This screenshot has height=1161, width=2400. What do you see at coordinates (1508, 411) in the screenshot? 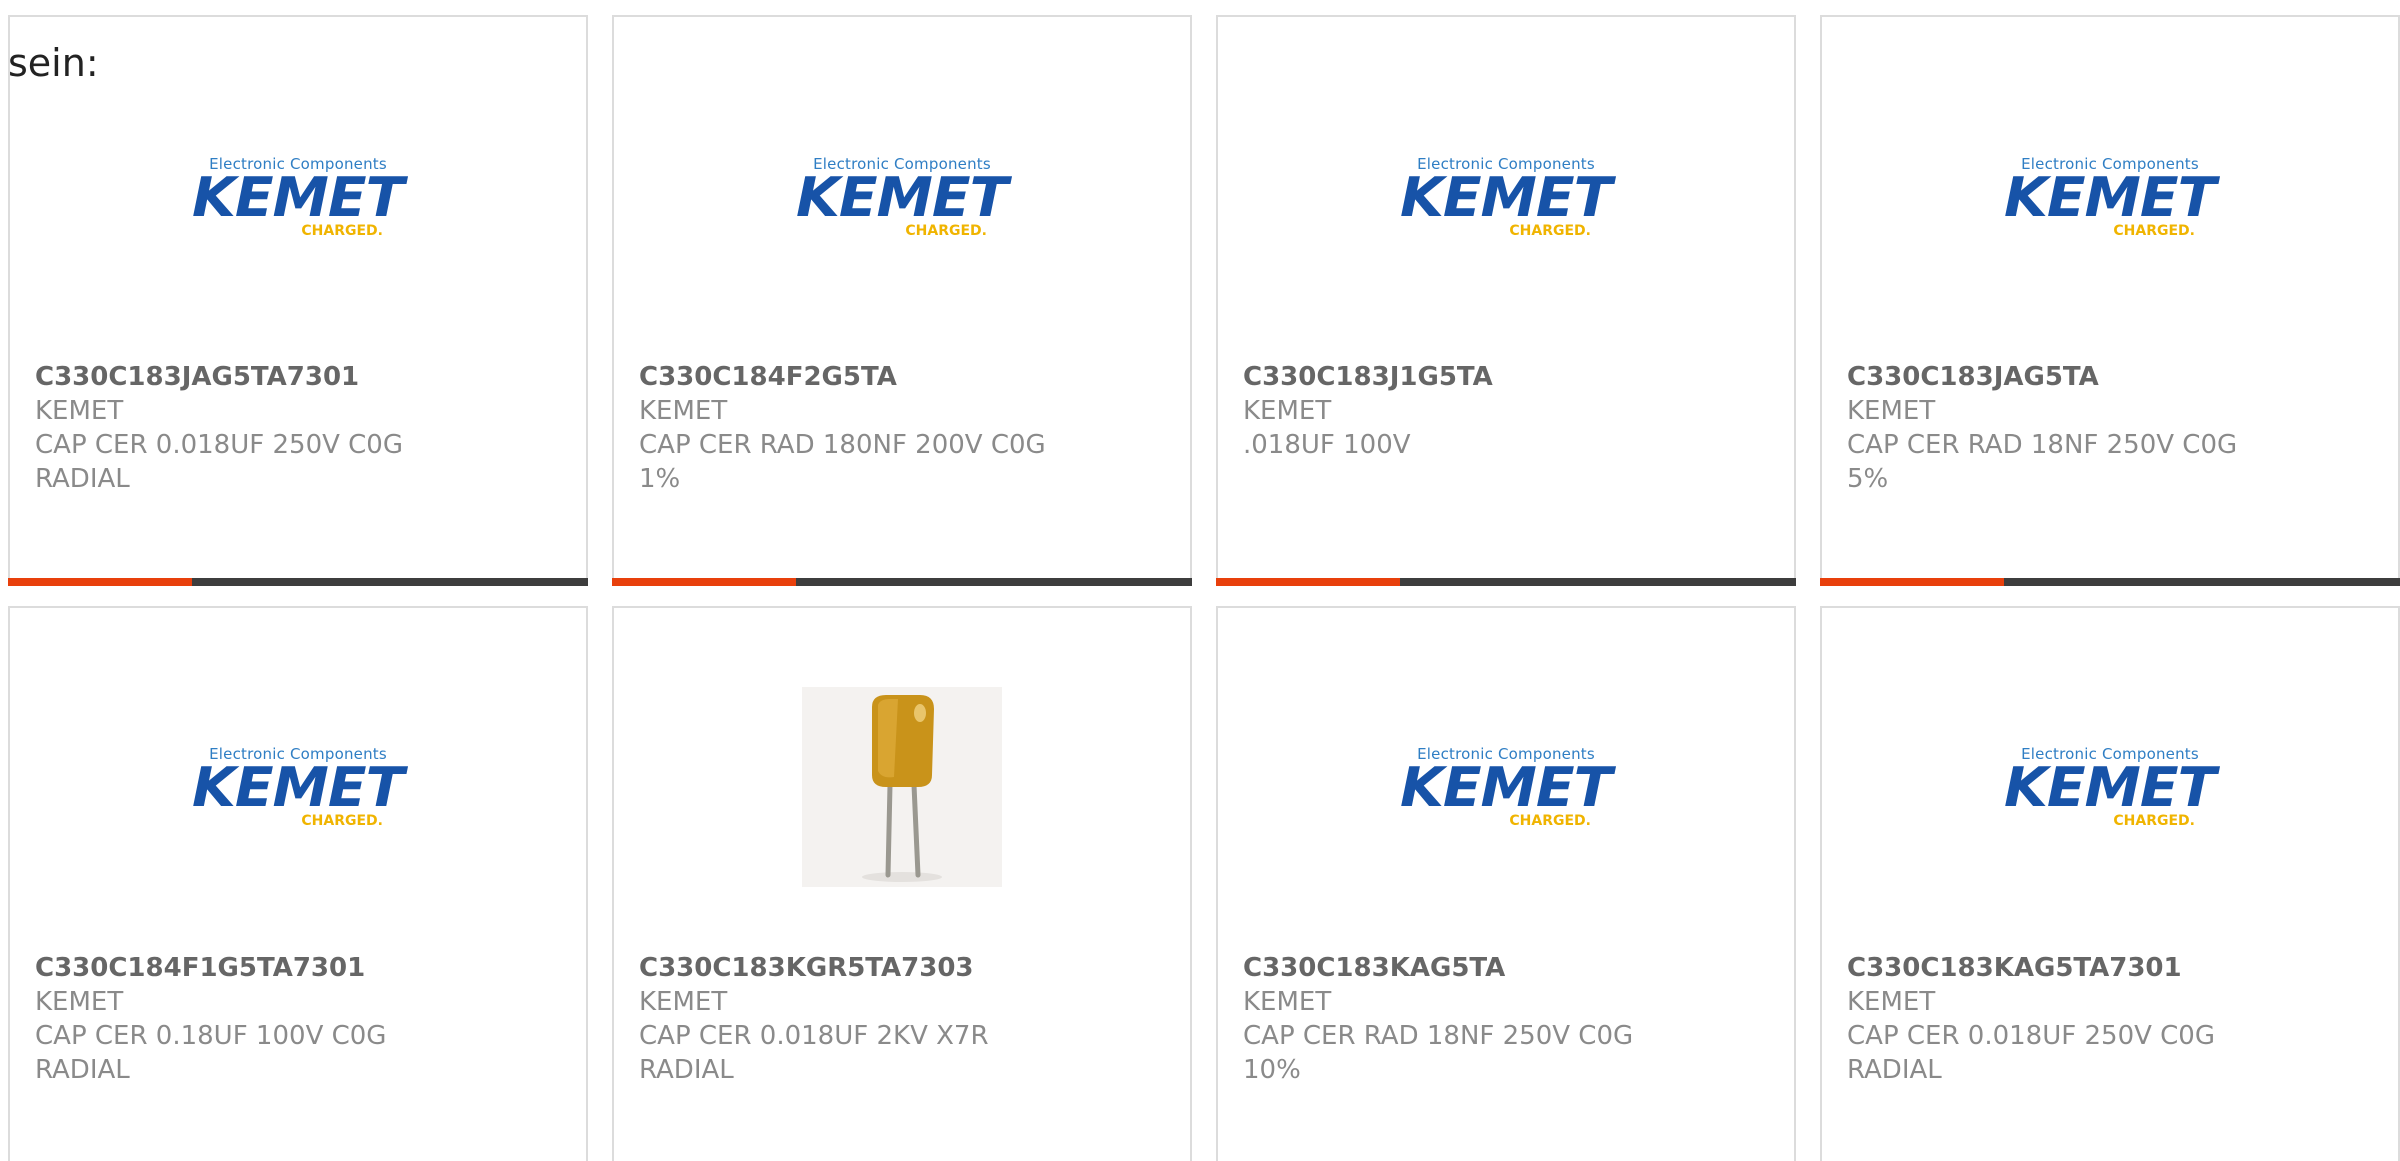
I see `product-info: C330C183J1G5TA KEMET .018UF 100V` at bounding box center [1508, 411].